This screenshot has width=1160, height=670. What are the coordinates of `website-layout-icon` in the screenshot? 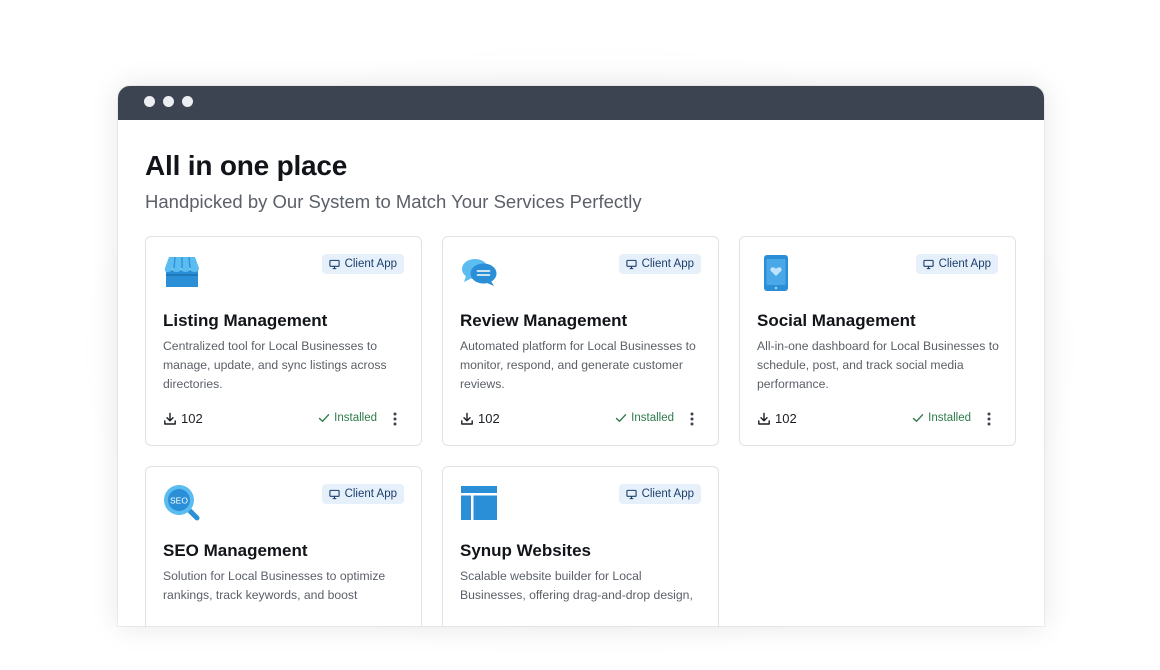 It's located at (479, 503).